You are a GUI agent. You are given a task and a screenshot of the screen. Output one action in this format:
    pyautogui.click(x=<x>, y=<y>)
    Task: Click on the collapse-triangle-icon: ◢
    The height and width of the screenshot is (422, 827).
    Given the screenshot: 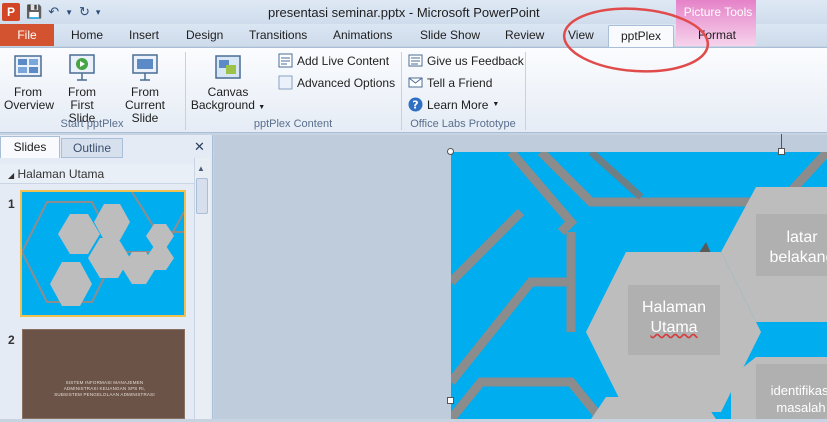 What is the action you would take?
    pyautogui.click(x=11, y=175)
    